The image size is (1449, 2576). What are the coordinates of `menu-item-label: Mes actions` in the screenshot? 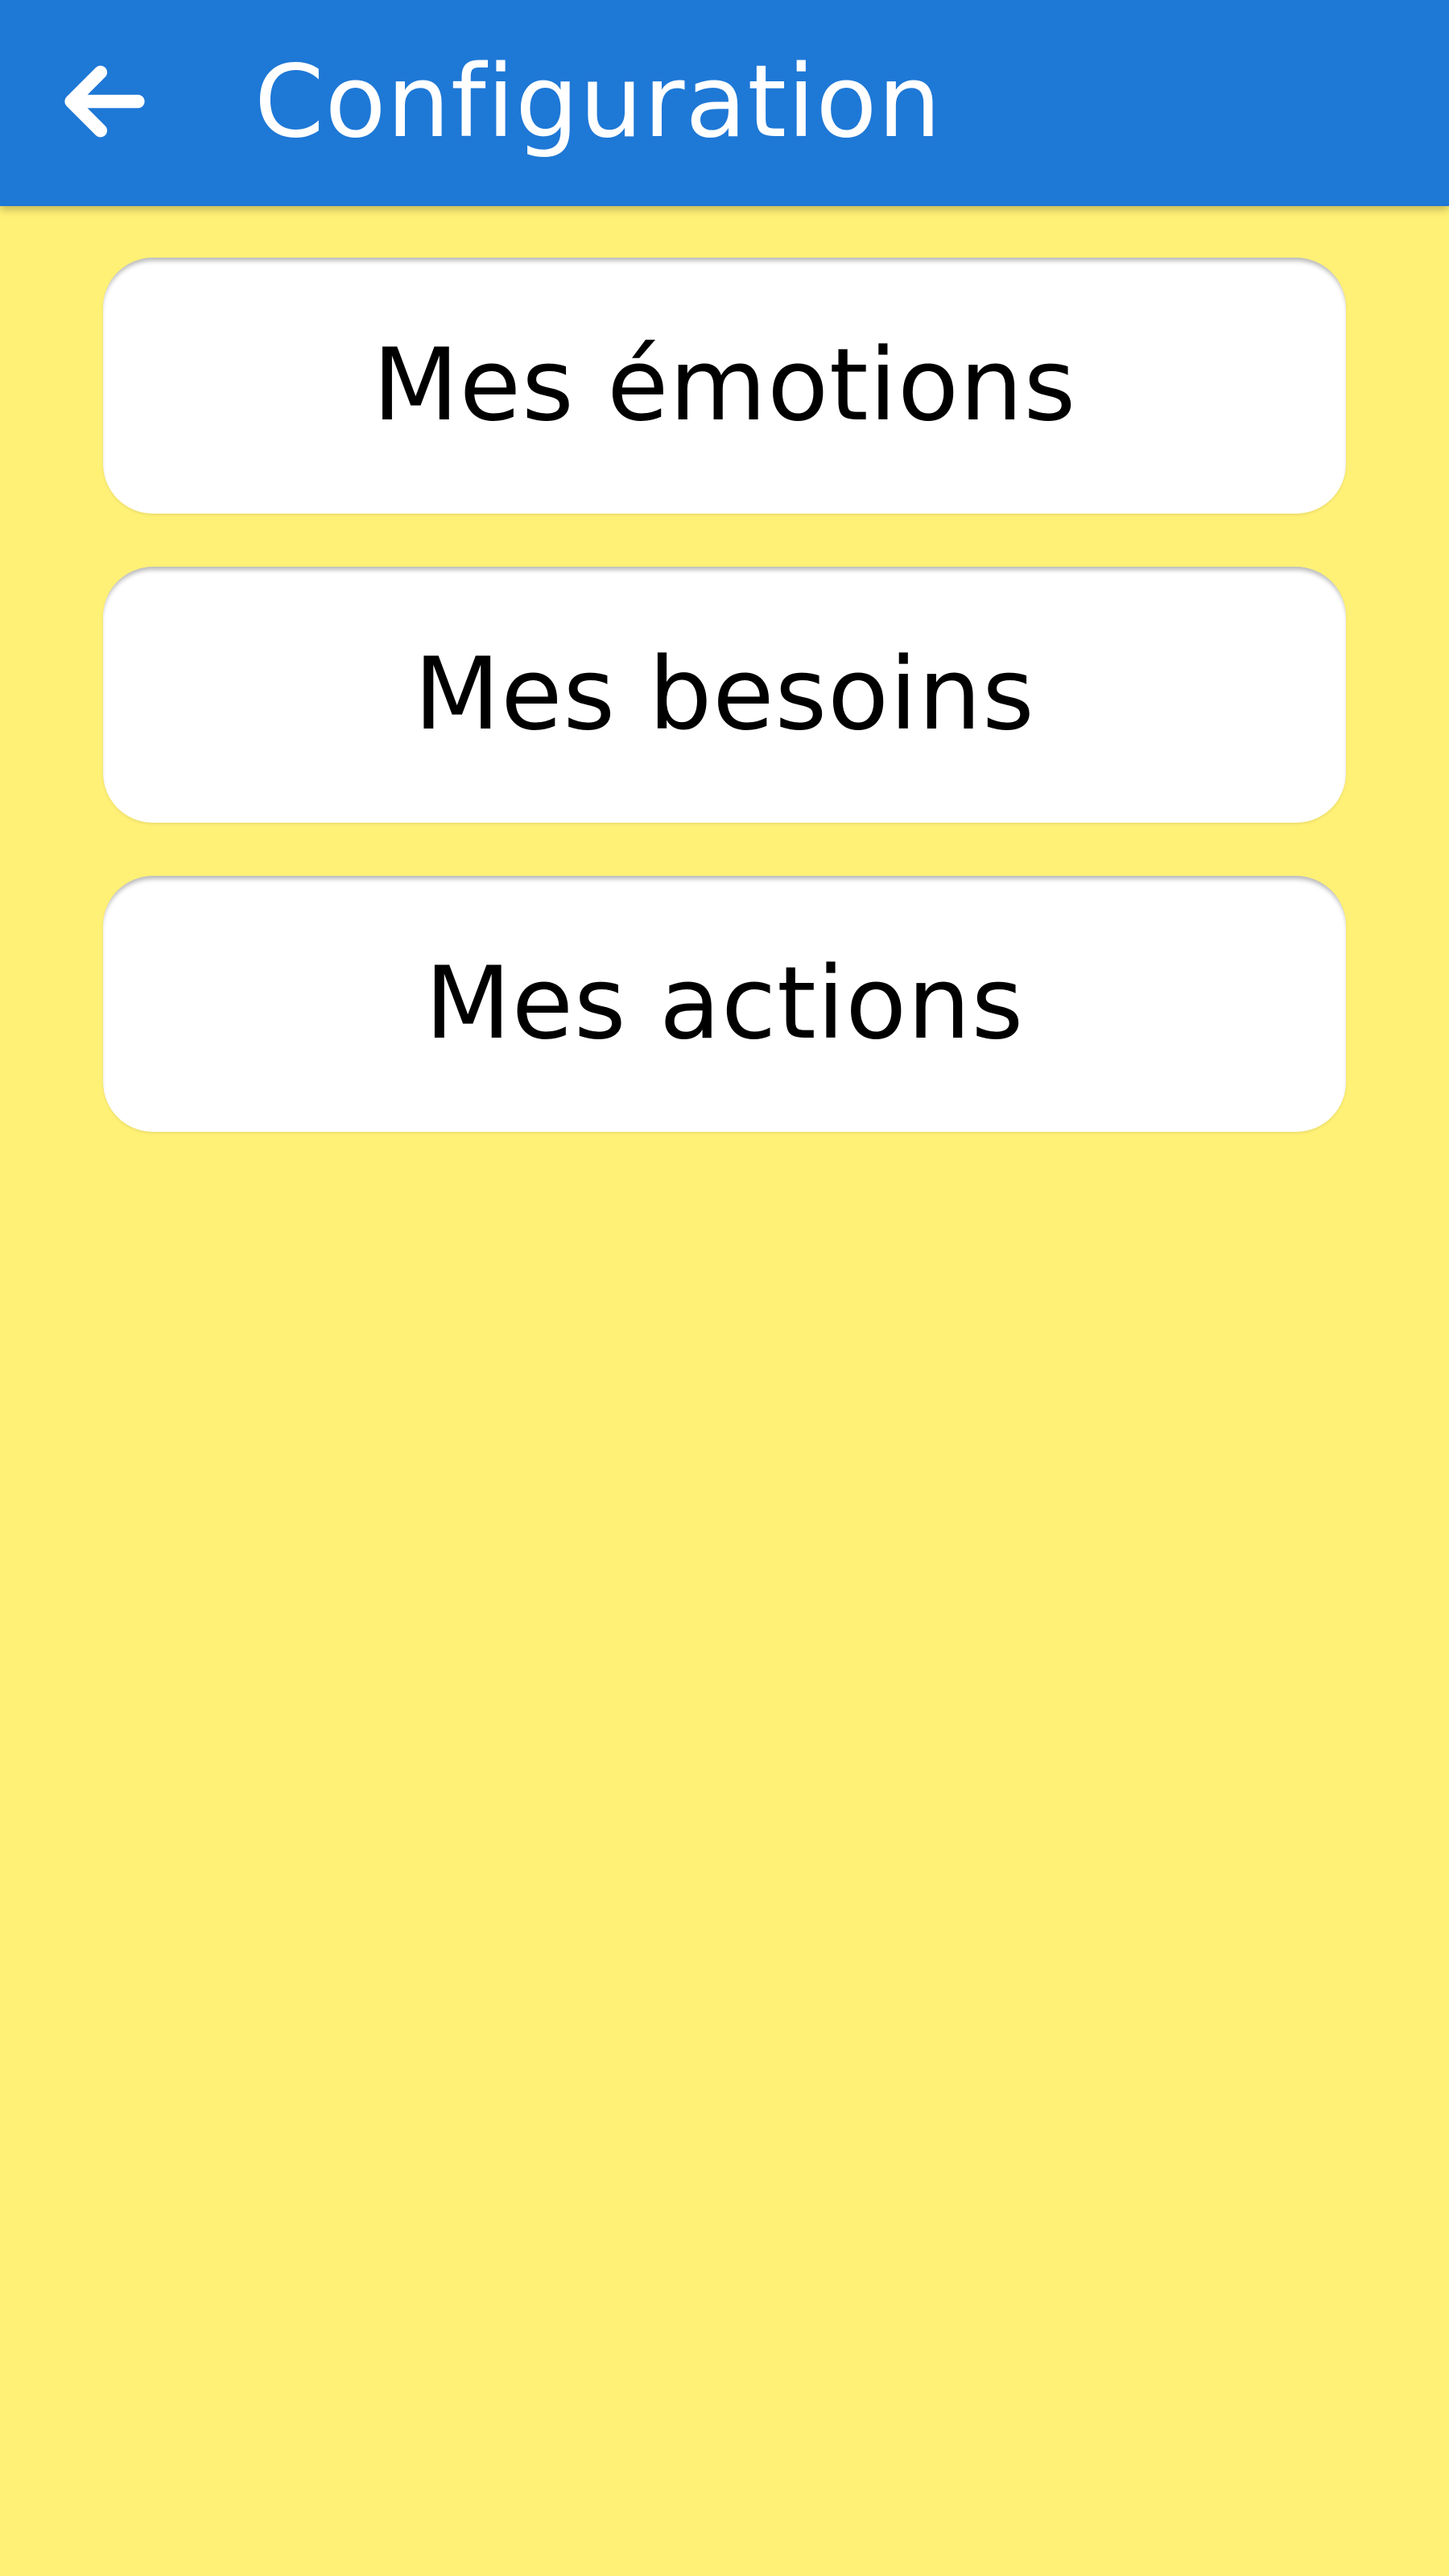 It's located at (724, 1004).